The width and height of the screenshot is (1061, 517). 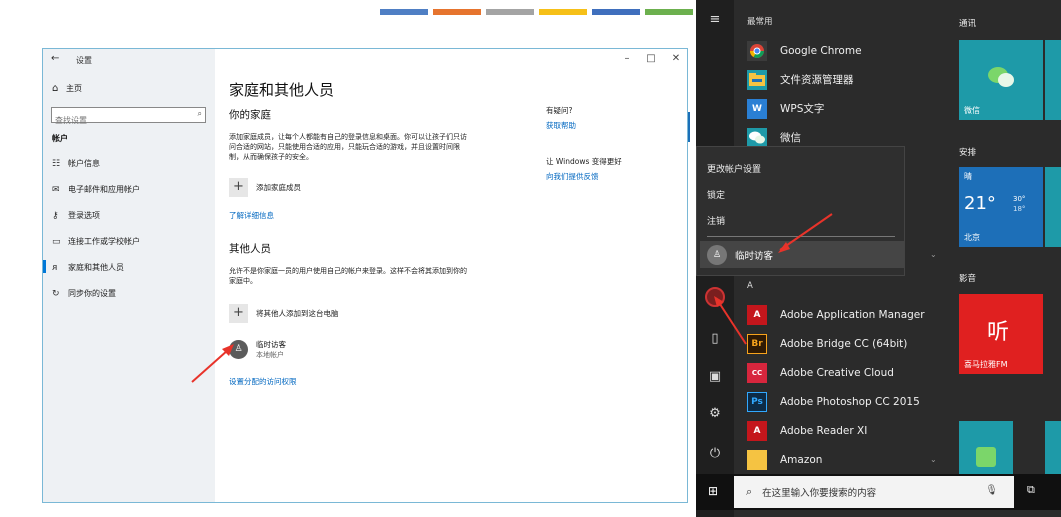 I want to click on key-icon: ⚷, so click(x=55, y=215).